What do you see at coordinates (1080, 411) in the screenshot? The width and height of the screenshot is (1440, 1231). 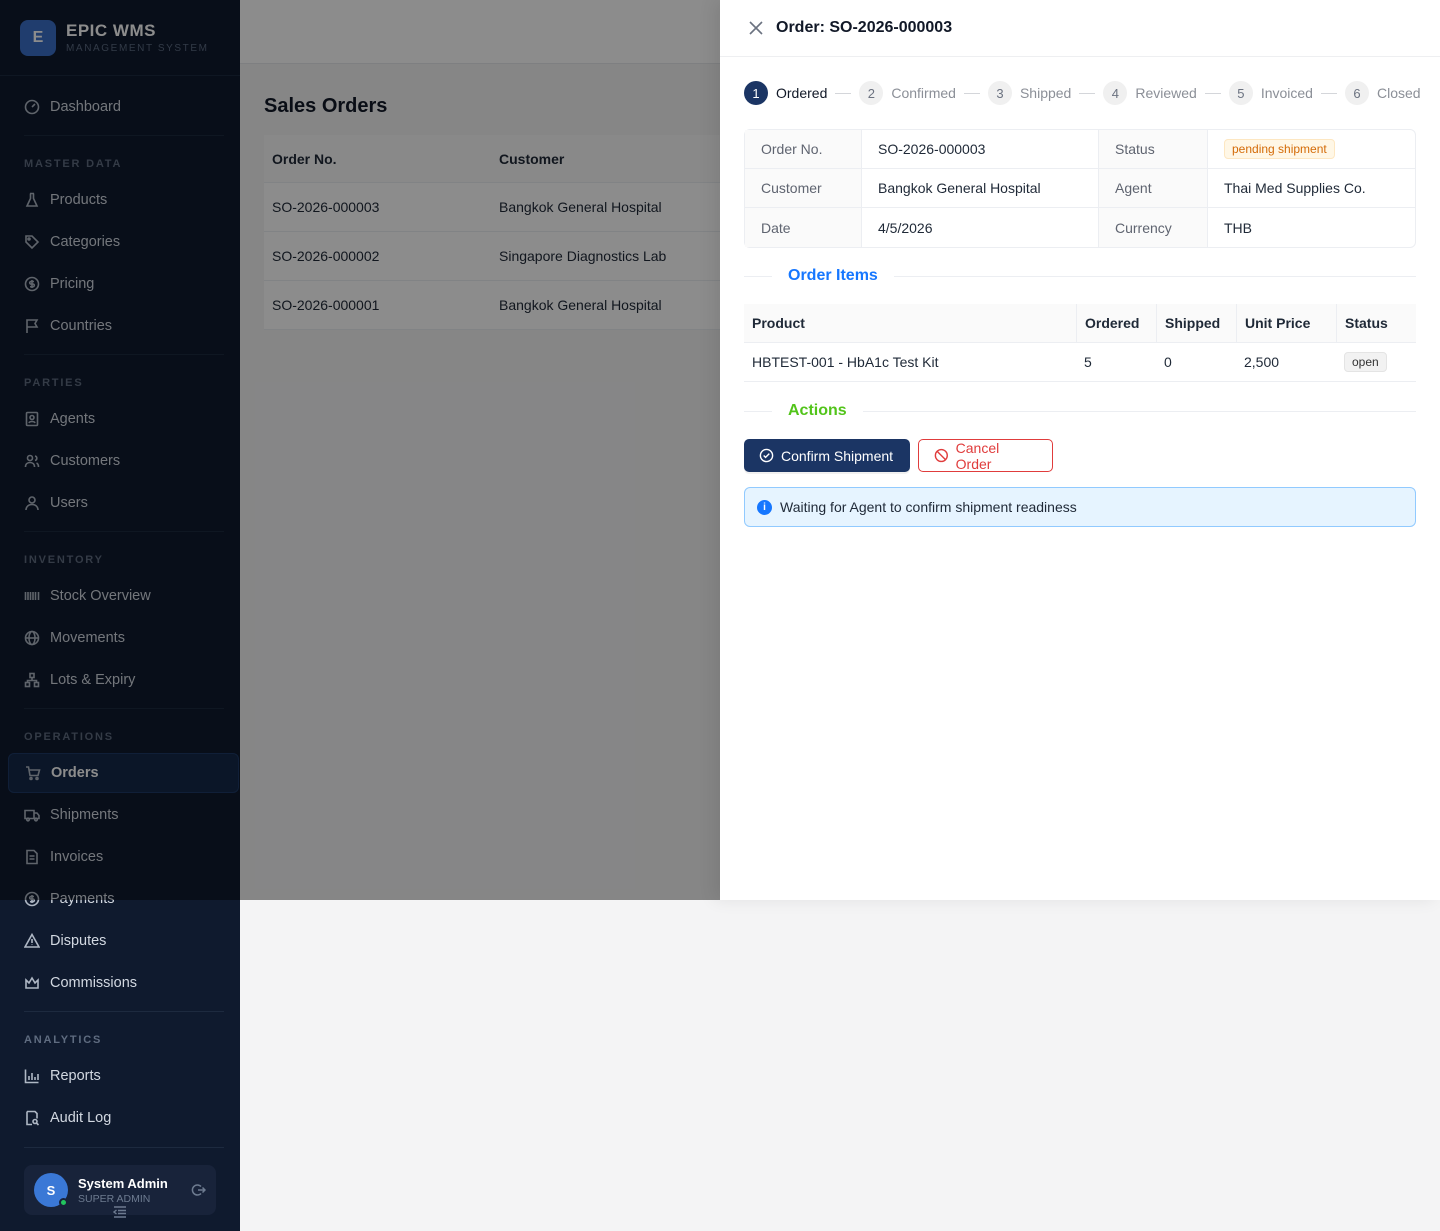 I see `actions-divider: Actions` at bounding box center [1080, 411].